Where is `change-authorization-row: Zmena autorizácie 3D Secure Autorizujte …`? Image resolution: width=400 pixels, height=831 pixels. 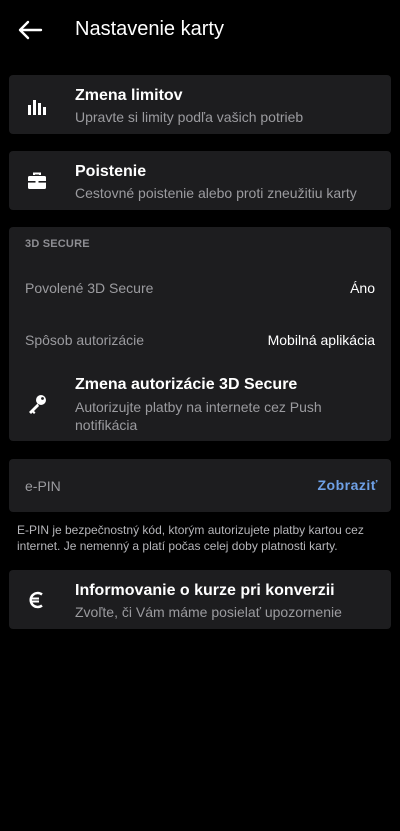
change-authorization-row: Zmena autorizácie 3D Secure Autorizujte … is located at coordinates (200, 404).